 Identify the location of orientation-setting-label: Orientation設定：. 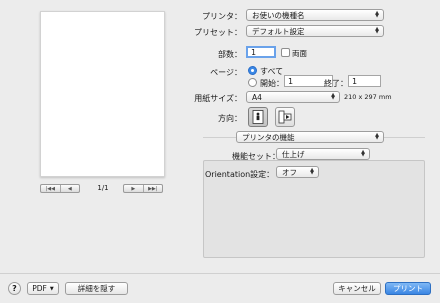
(240, 174).